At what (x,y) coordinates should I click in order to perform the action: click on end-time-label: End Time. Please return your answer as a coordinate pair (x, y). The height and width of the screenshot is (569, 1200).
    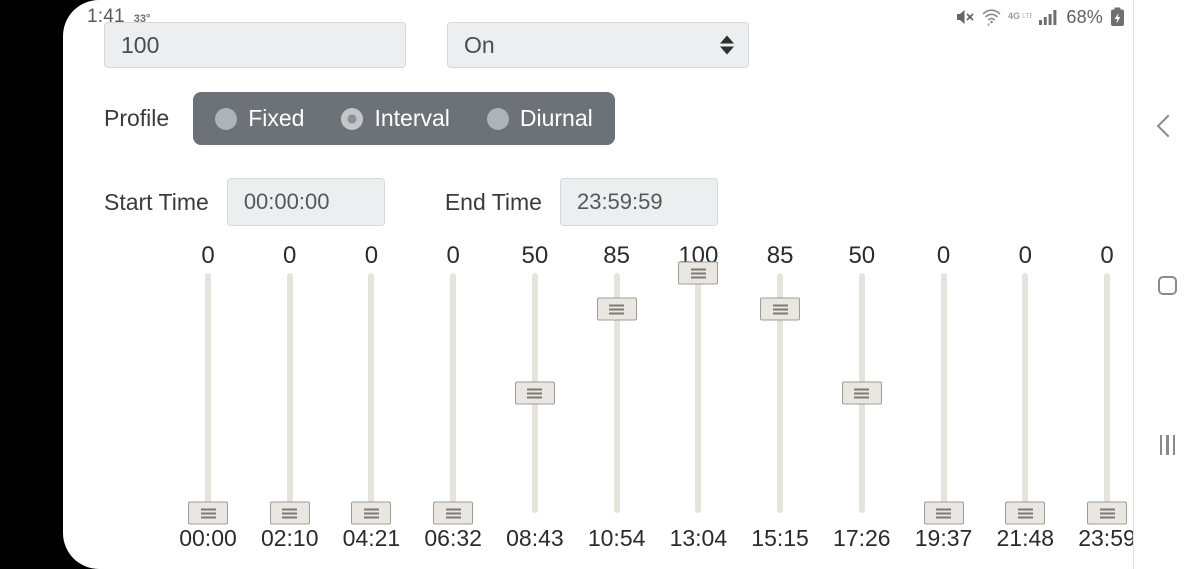
    Looking at the image, I should click on (493, 201).